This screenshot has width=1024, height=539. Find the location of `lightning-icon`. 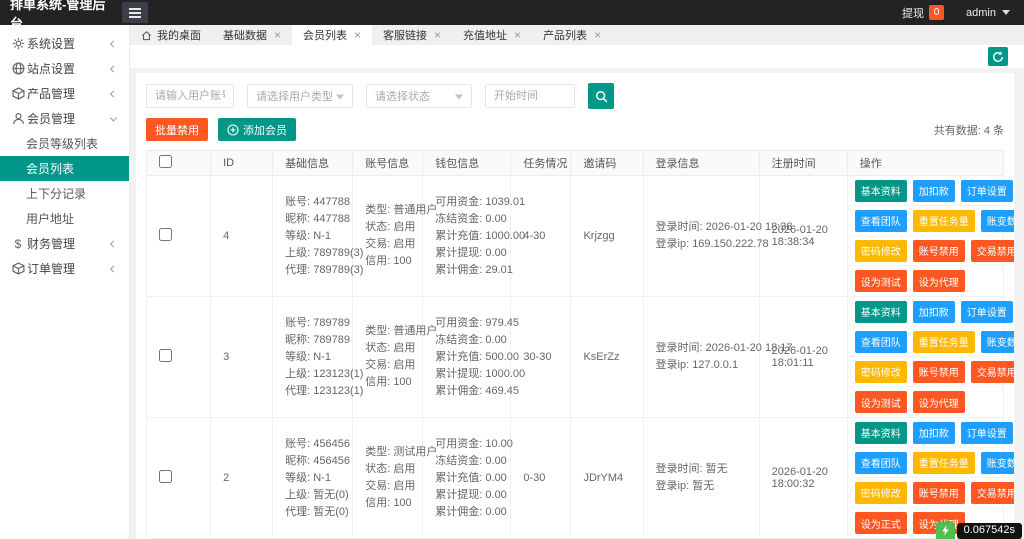

lightning-icon is located at coordinates (945, 530).